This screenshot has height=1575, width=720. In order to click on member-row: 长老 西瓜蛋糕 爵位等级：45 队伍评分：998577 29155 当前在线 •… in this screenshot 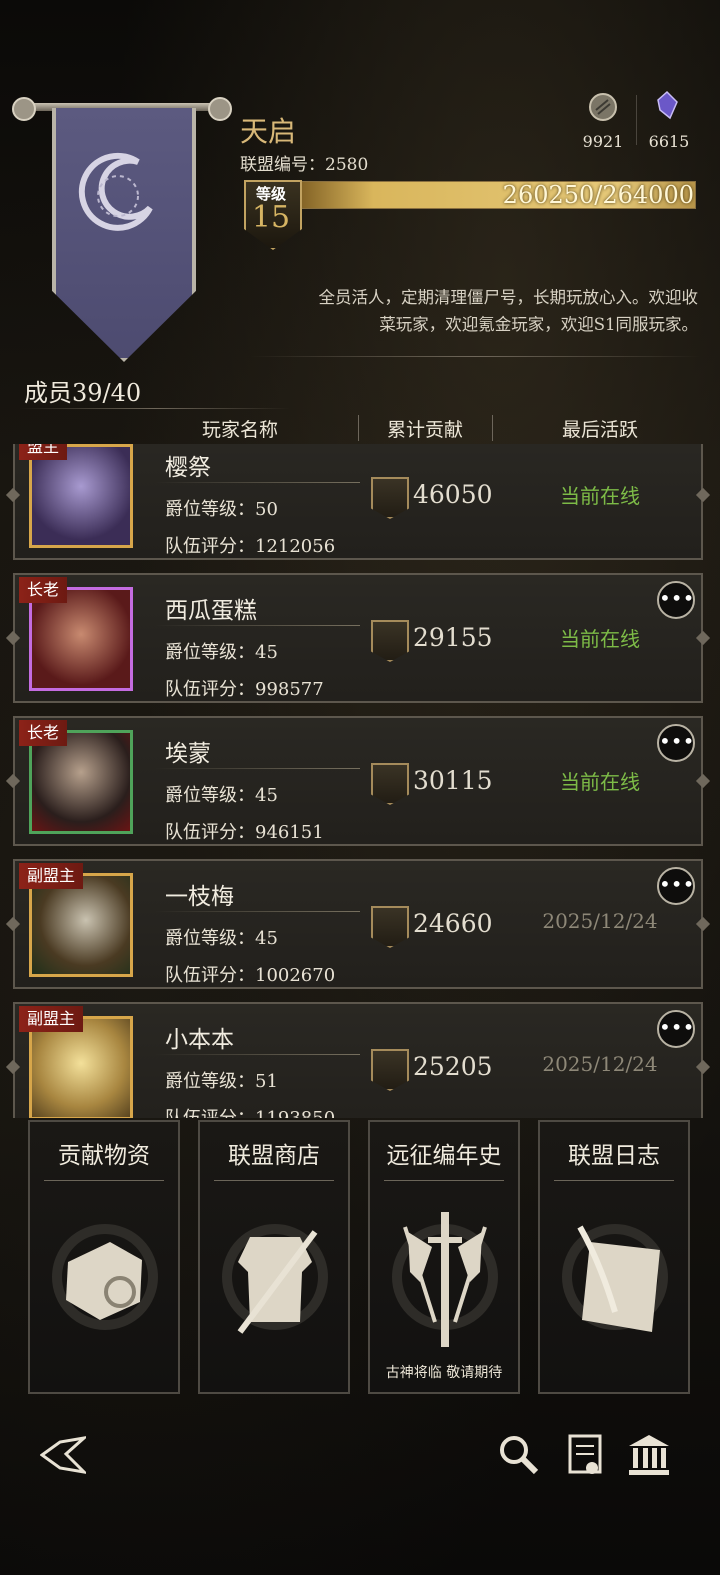, I will do `click(358, 638)`.